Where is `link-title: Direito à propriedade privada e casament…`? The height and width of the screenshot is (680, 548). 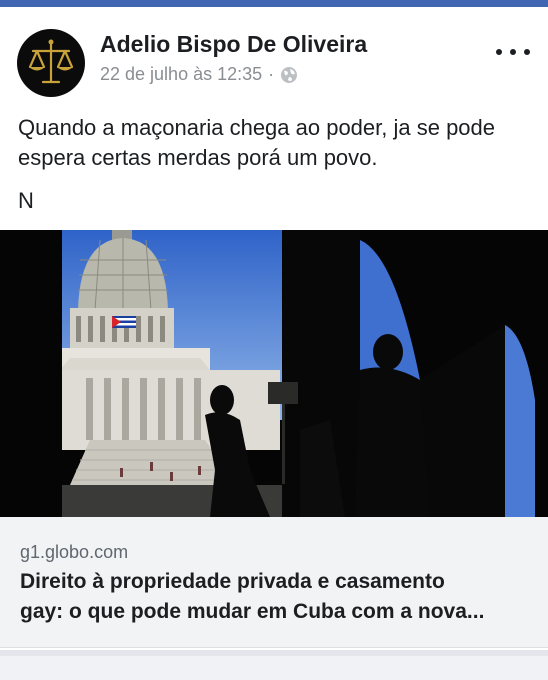 link-title: Direito à propriedade privada e casament… is located at coordinates (272, 597).